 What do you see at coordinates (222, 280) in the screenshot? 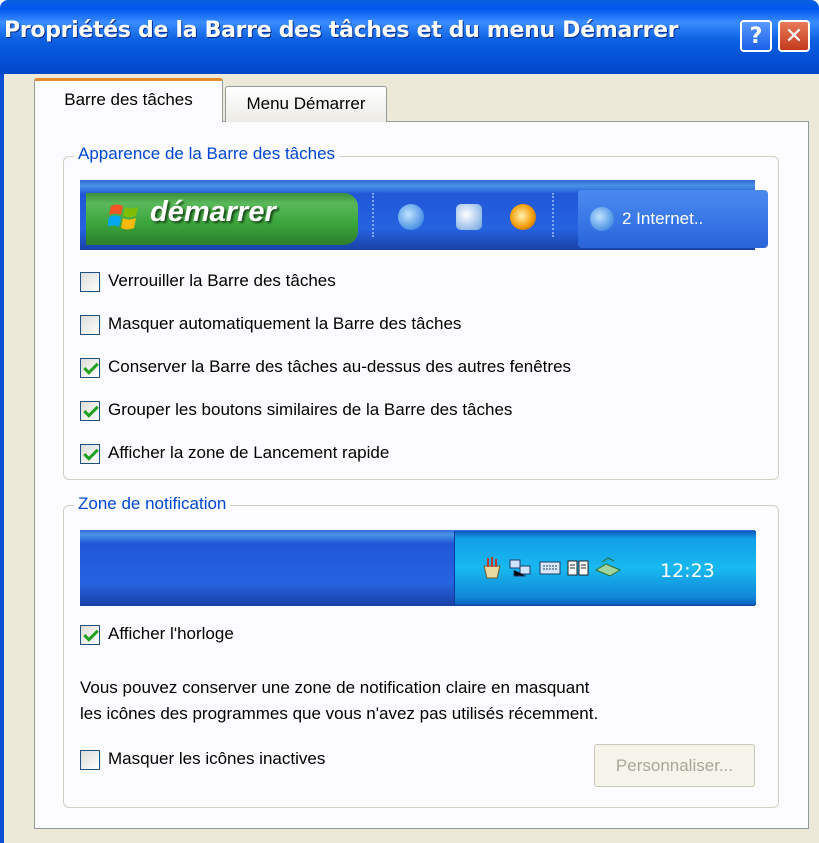
I see `lock-taskbar-label: Verrouiller la Barre des tâches` at bounding box center [222, 280].